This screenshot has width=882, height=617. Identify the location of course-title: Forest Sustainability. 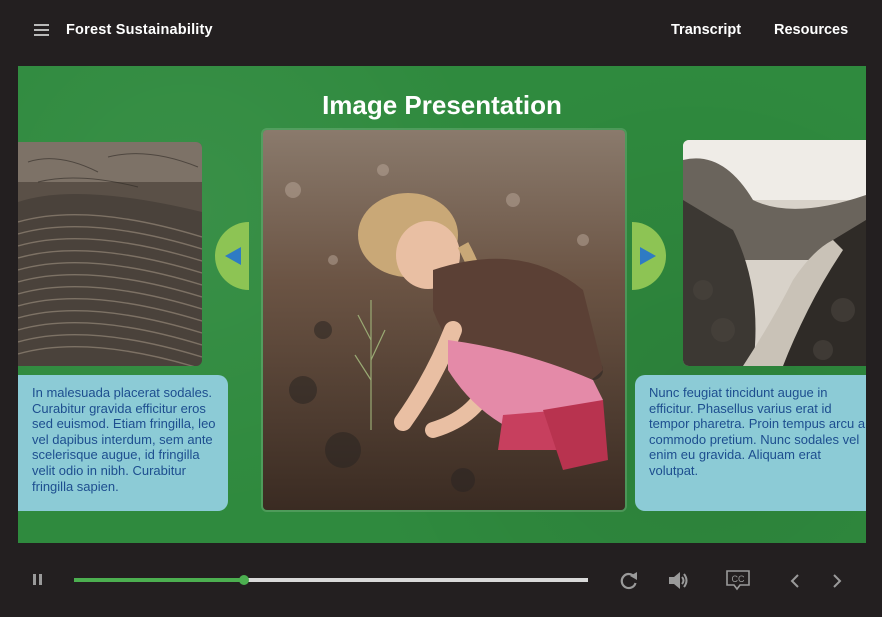
(139, 30).